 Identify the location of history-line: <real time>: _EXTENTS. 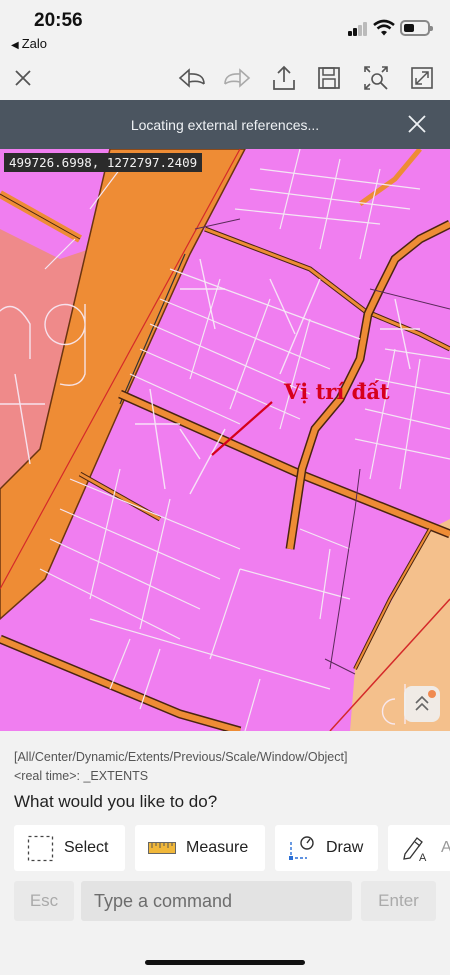
(81, 776).